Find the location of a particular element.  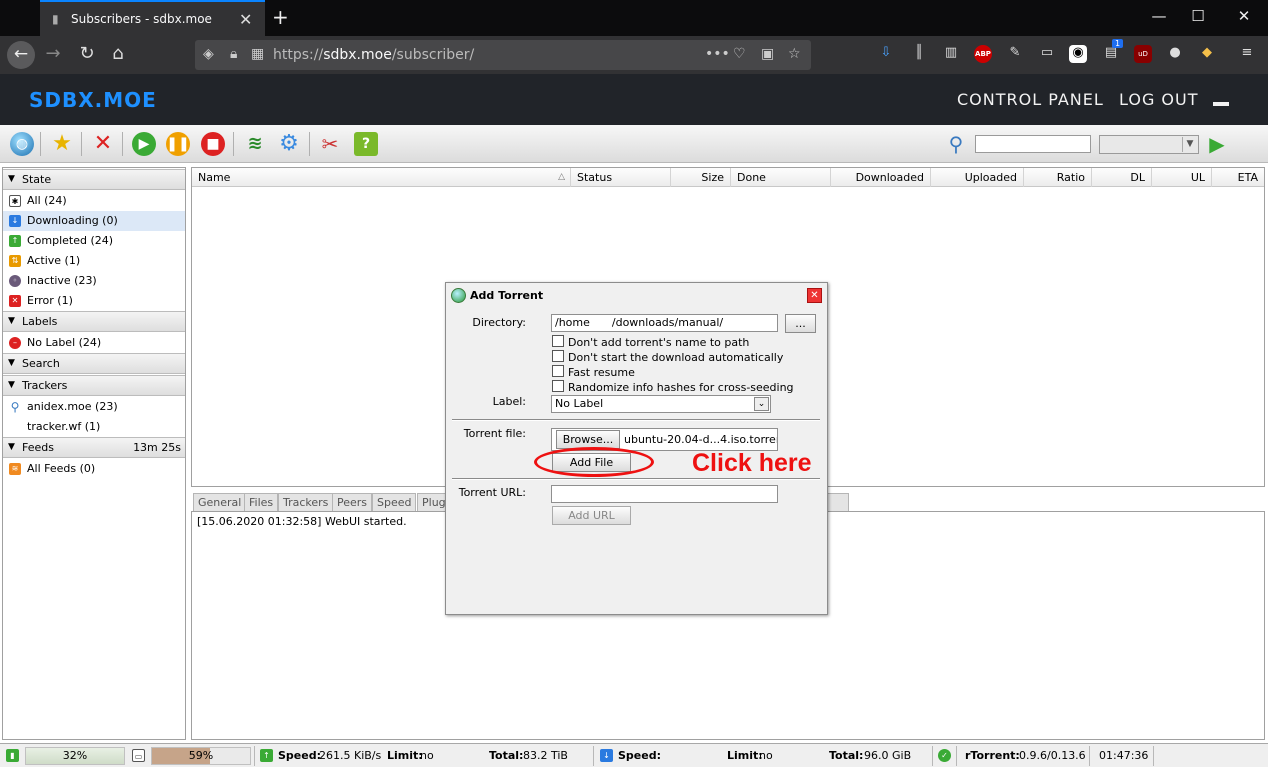

rss-icon: ≋ is located at coordinates (255, 144).